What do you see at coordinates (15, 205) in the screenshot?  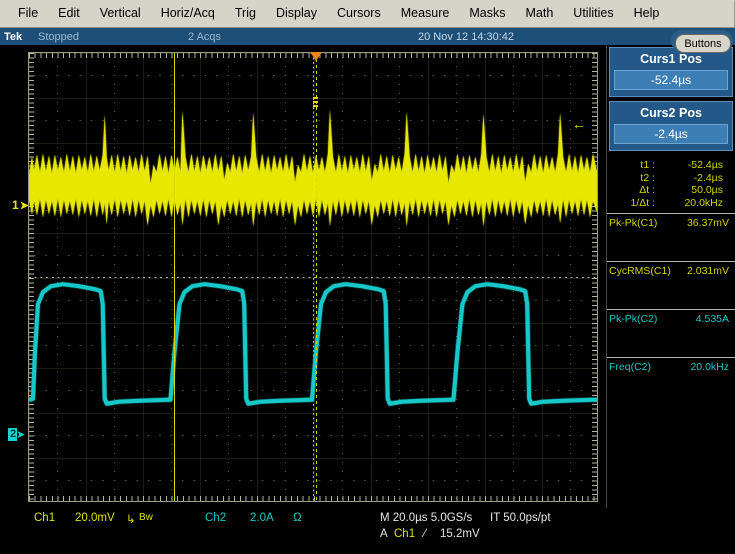 I see `ch1-marker-number: 1` at bounding box center [15, 205].